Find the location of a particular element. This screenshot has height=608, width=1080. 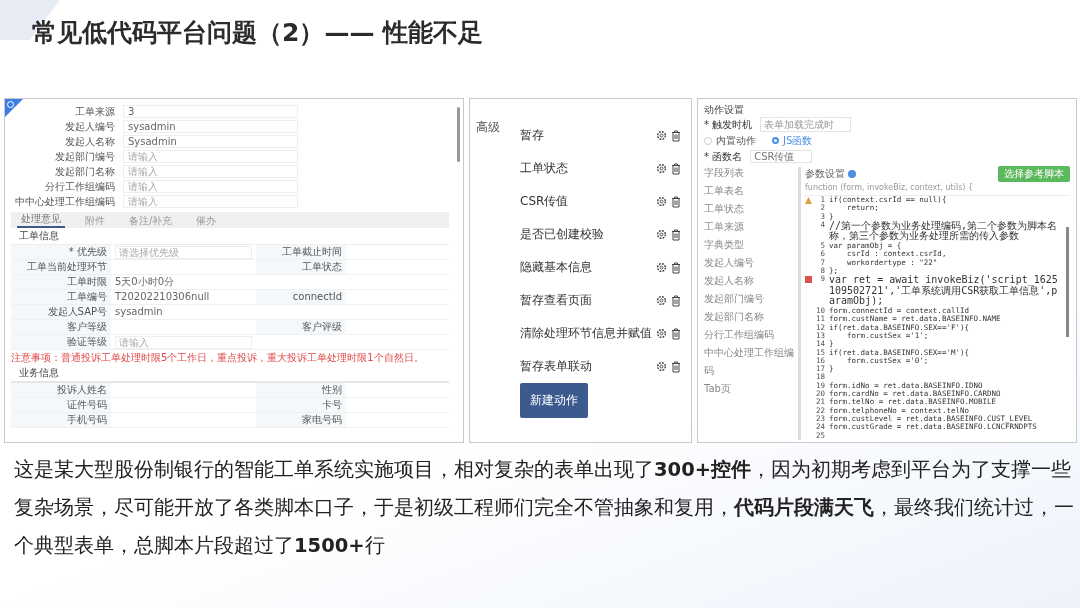

code-line: //第一个参数为业务处理编码,第二个参数为脚本名称，第三个参数为业务处理所需的传入参数 is located at coordinates (944, 231).